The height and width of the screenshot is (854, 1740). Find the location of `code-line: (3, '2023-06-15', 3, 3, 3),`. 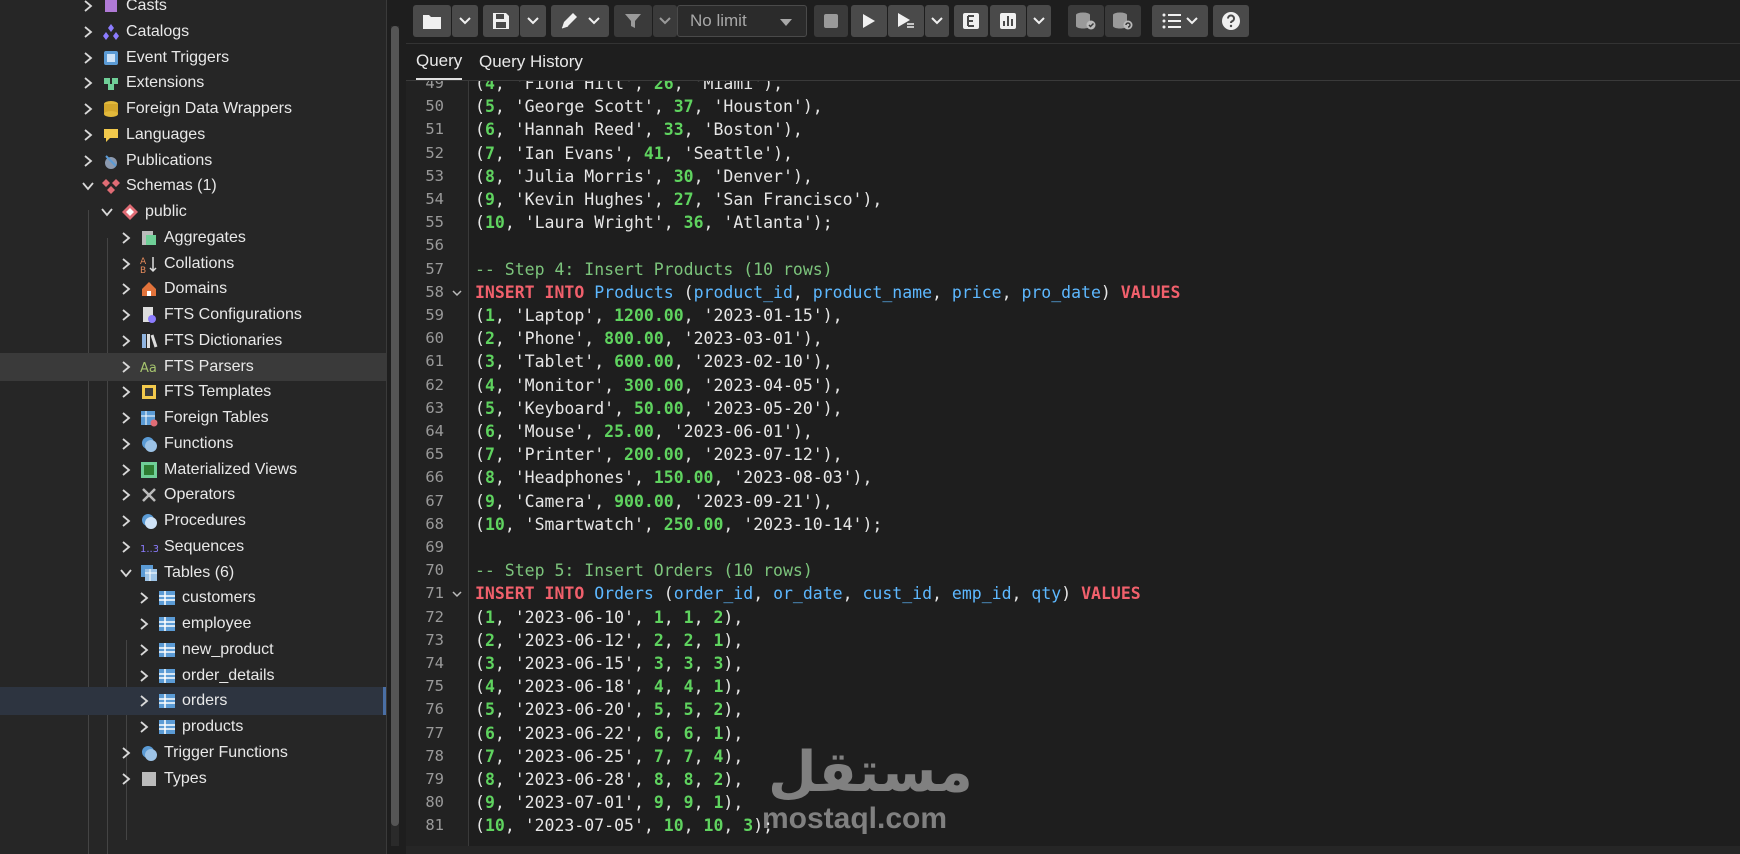

code-line: (3, '2023-06-15', 3, 3, 3), is located at coordinates (609, 663).